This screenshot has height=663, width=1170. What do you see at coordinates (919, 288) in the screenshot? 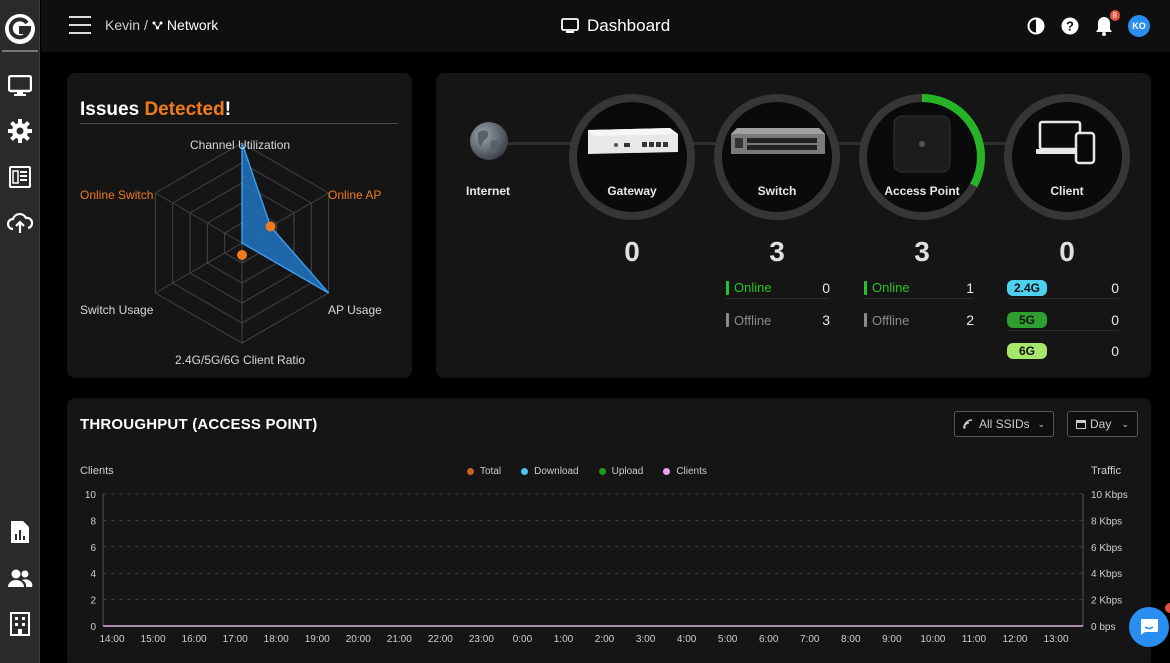
I see `ap-online-row: Online 1` at bounding box center [919, 288].